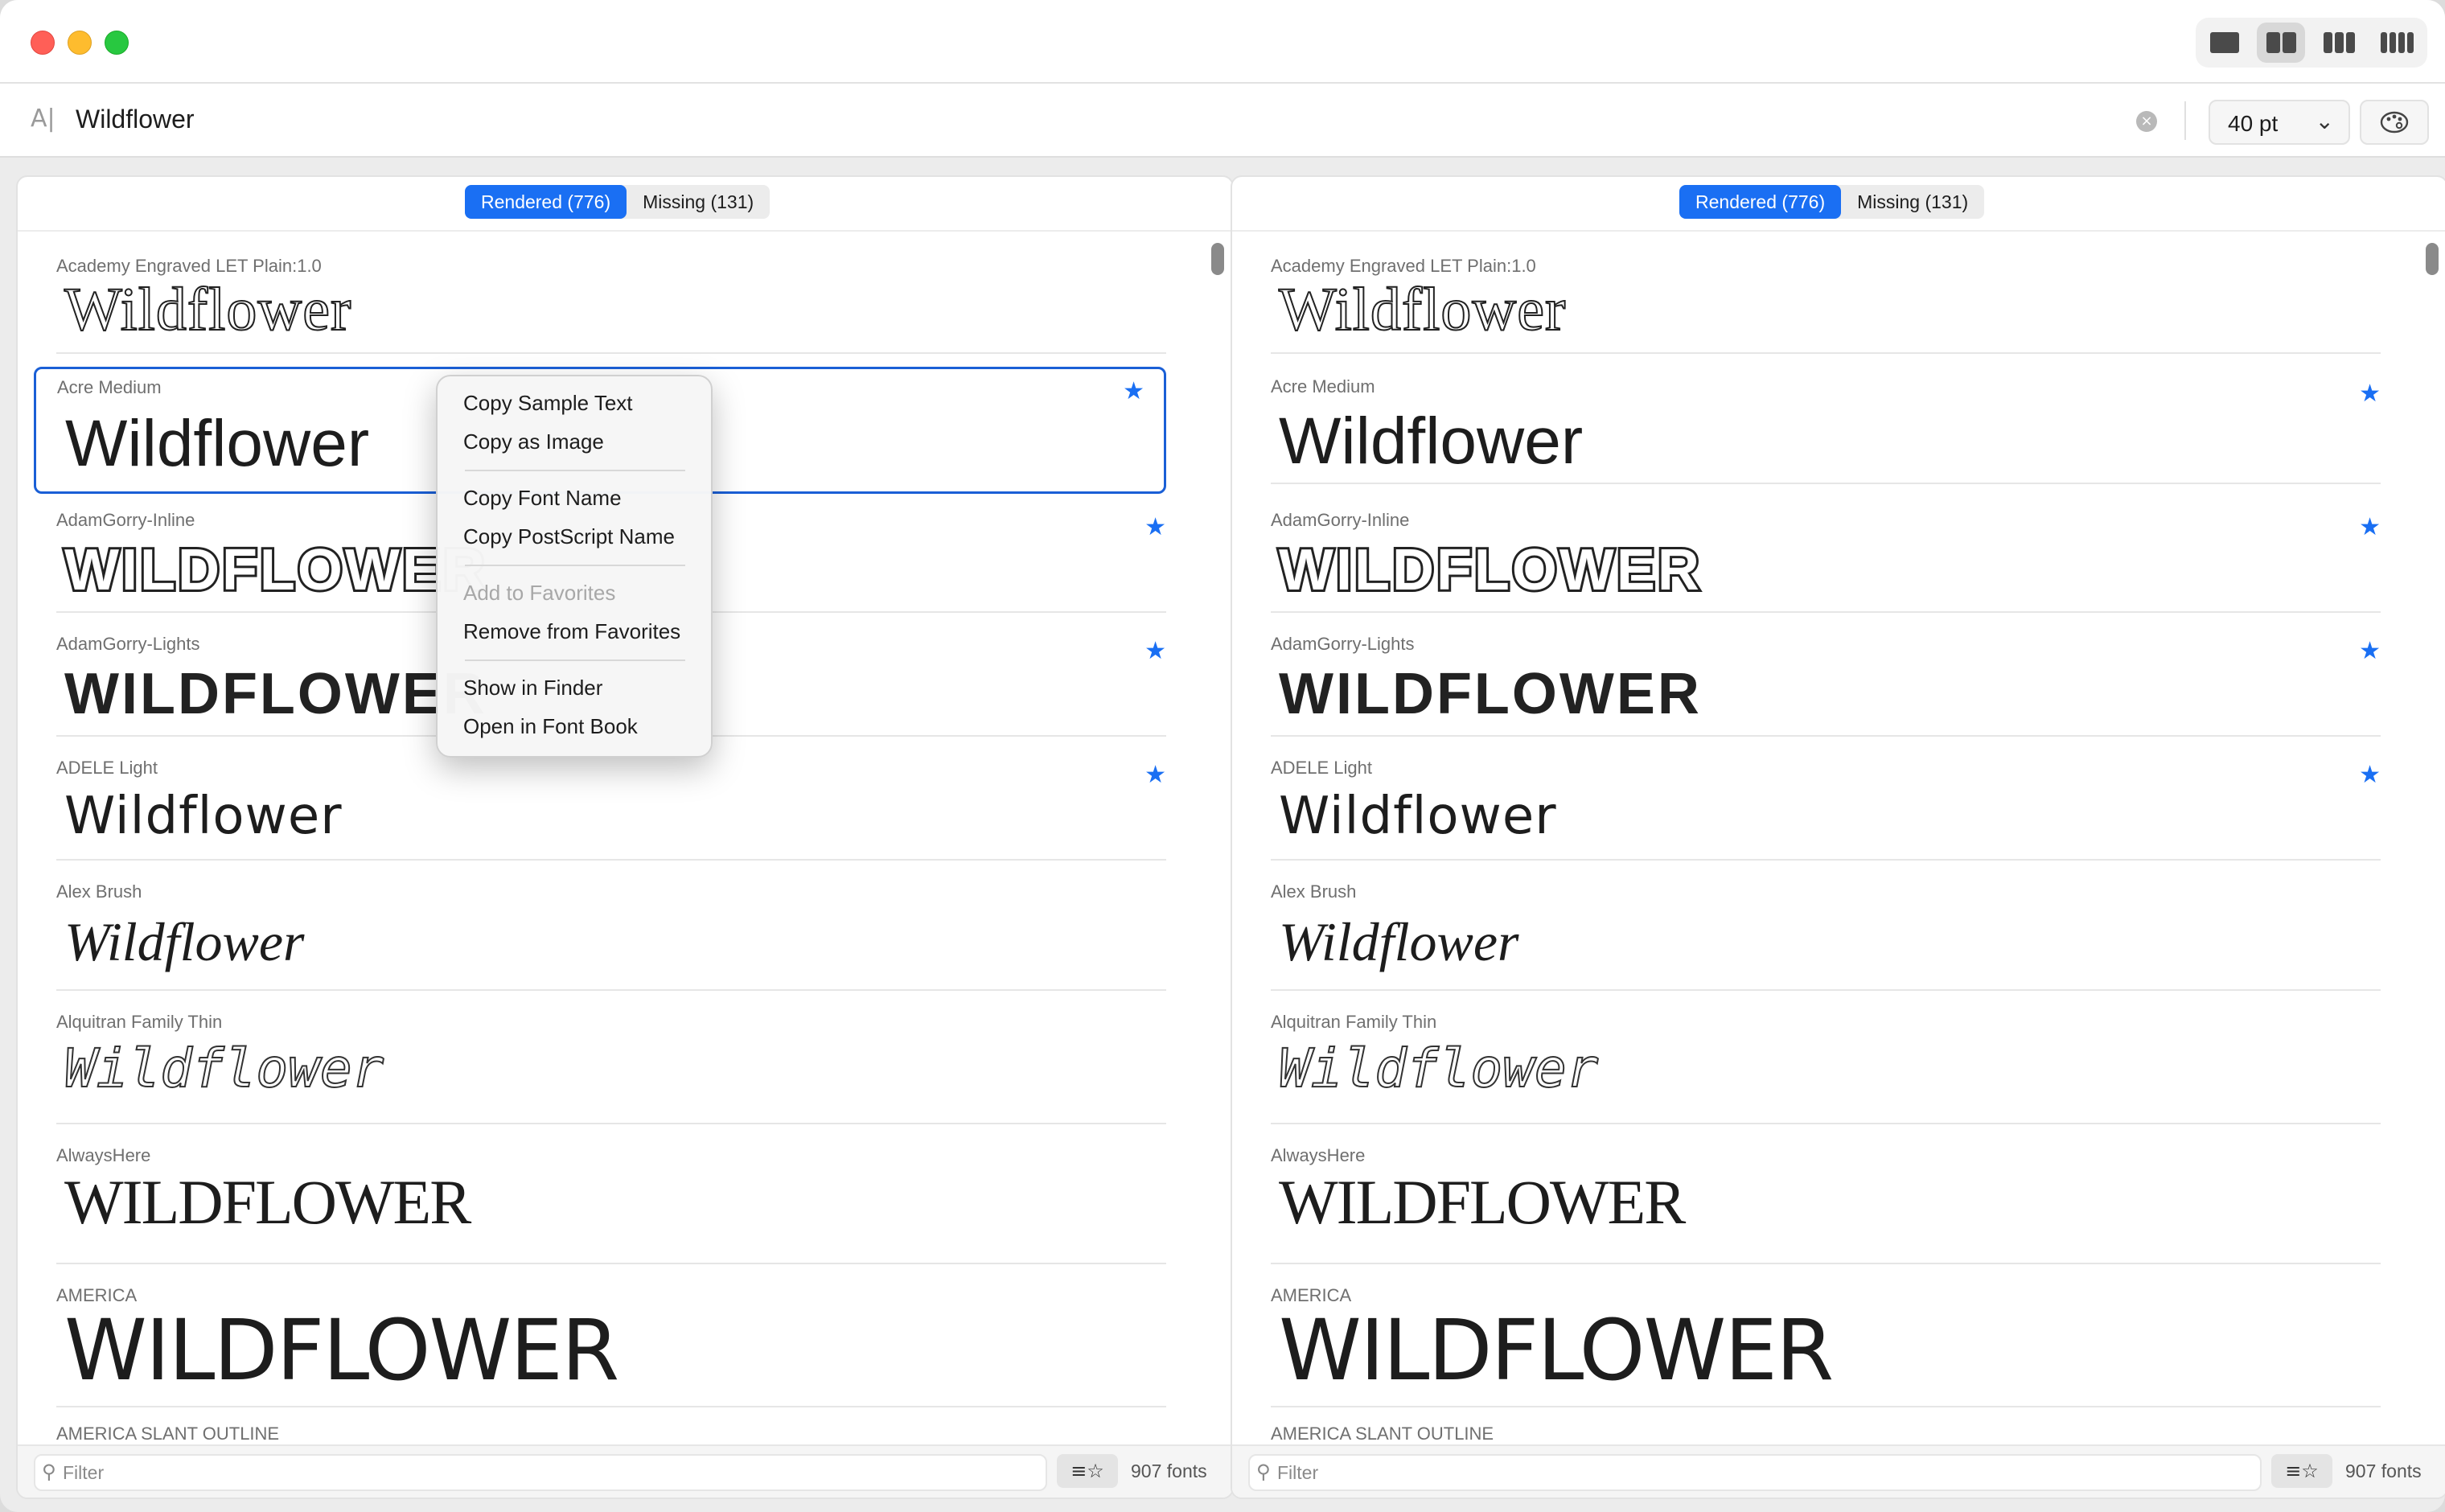  I want to click on menu-copy-sample-text: Copy Sample Text, so click(548, 404).